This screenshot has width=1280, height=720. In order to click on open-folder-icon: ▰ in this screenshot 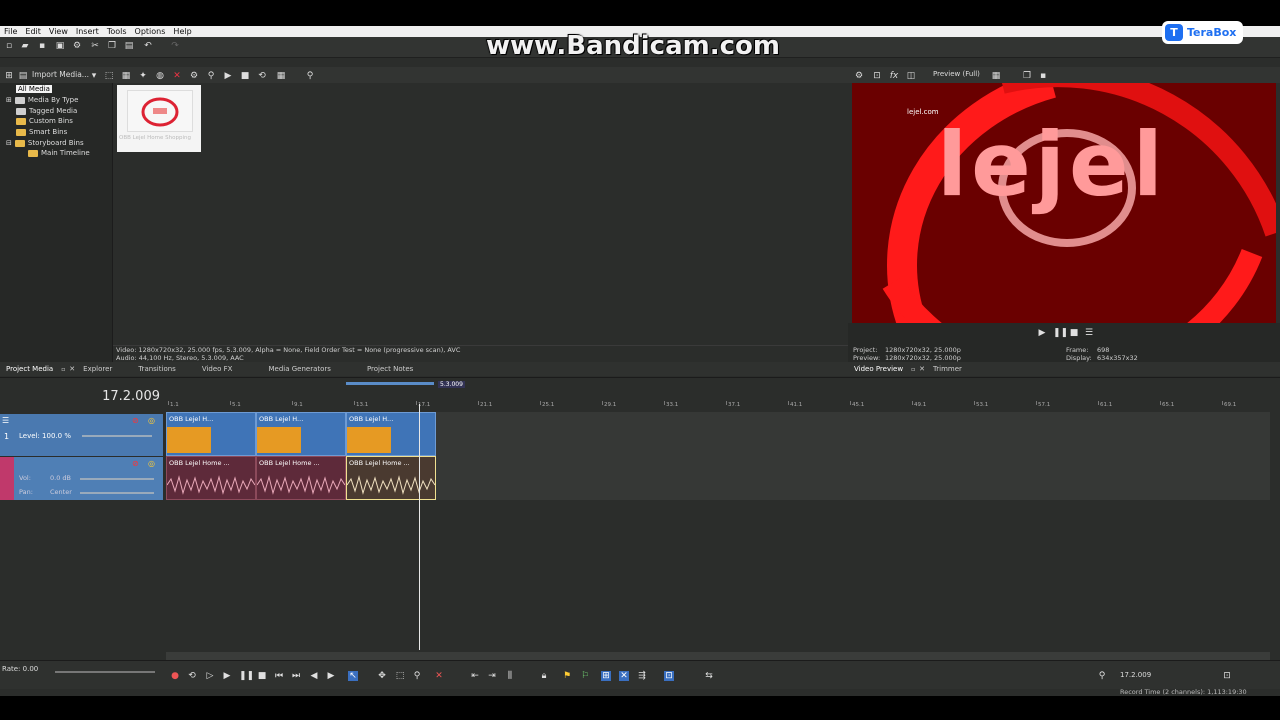, I will do `click(25, 46)`.